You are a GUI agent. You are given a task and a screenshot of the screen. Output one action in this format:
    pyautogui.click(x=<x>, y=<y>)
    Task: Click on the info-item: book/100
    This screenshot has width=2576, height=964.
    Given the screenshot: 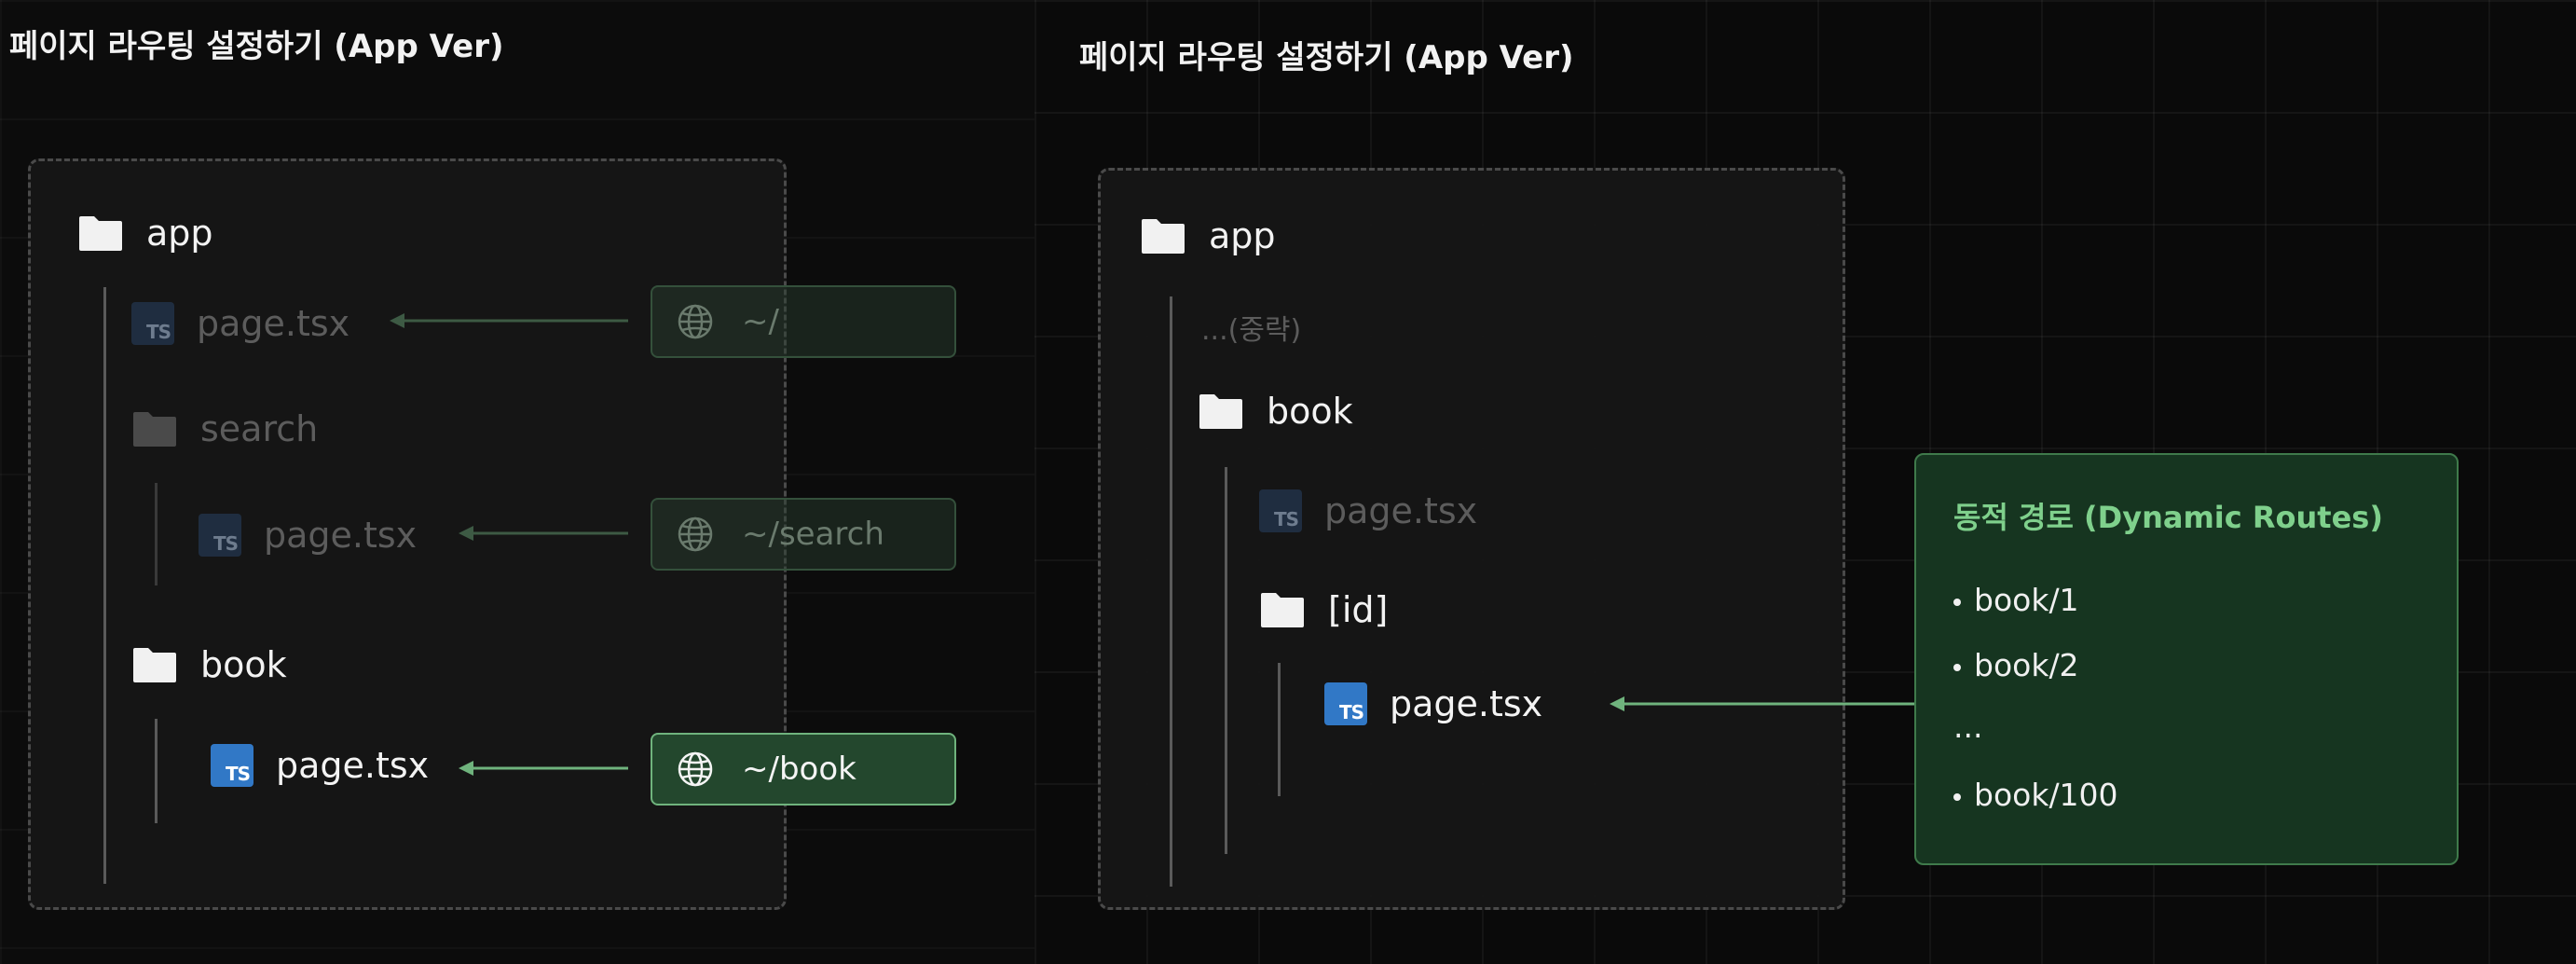 What is the action you would take?
    pyautogui.click(x=2035, y=795)
    